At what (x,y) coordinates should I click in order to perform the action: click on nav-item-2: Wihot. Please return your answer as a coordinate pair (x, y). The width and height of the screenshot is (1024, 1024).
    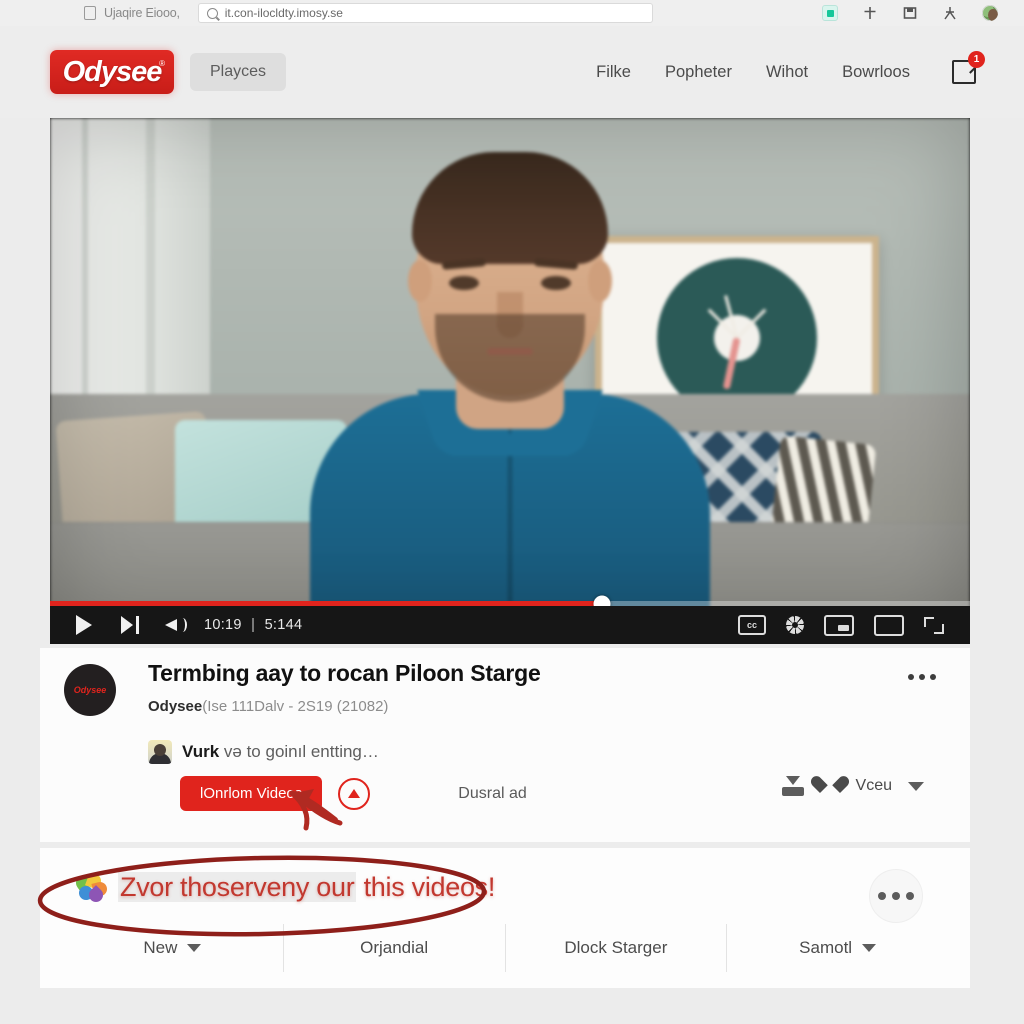
    Looking at the image, I should click on (787, 72).